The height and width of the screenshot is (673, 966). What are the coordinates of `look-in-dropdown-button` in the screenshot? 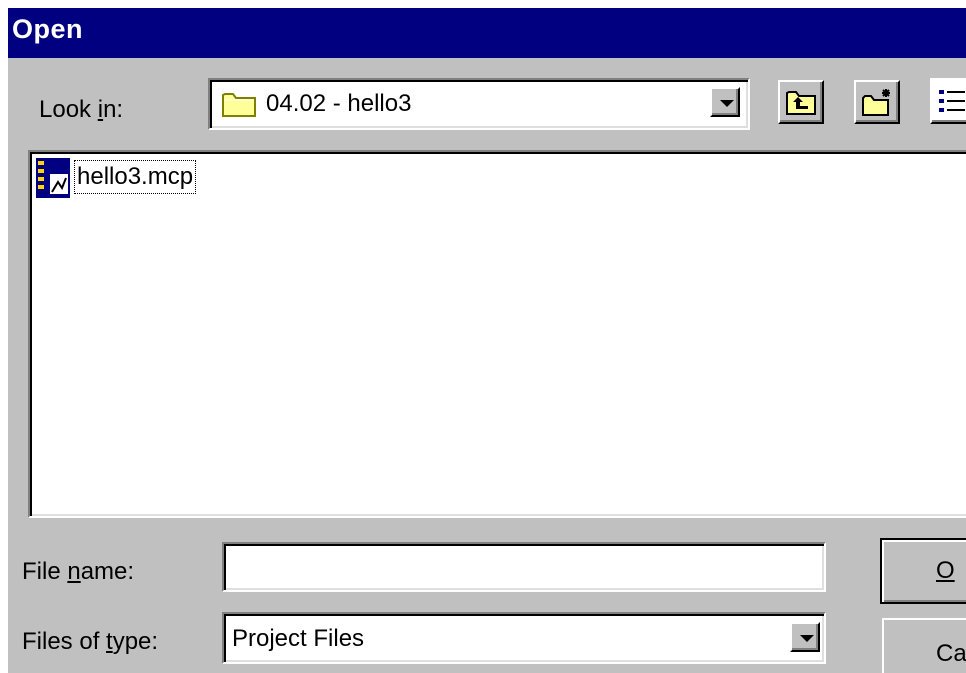 It's located at (725, 102).